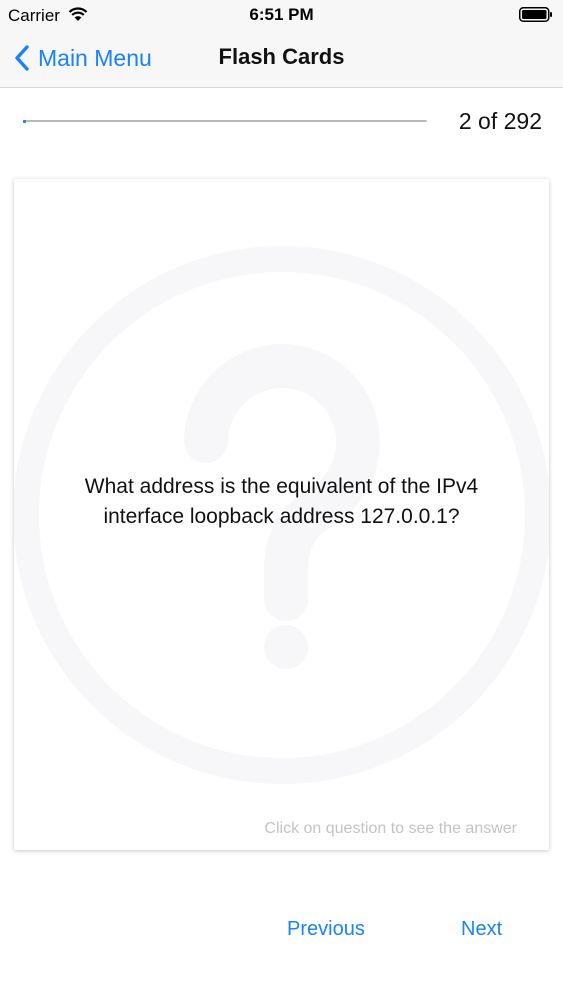  I want to click on status-bar: Carrier 6:51 PM, so click(281, 15).